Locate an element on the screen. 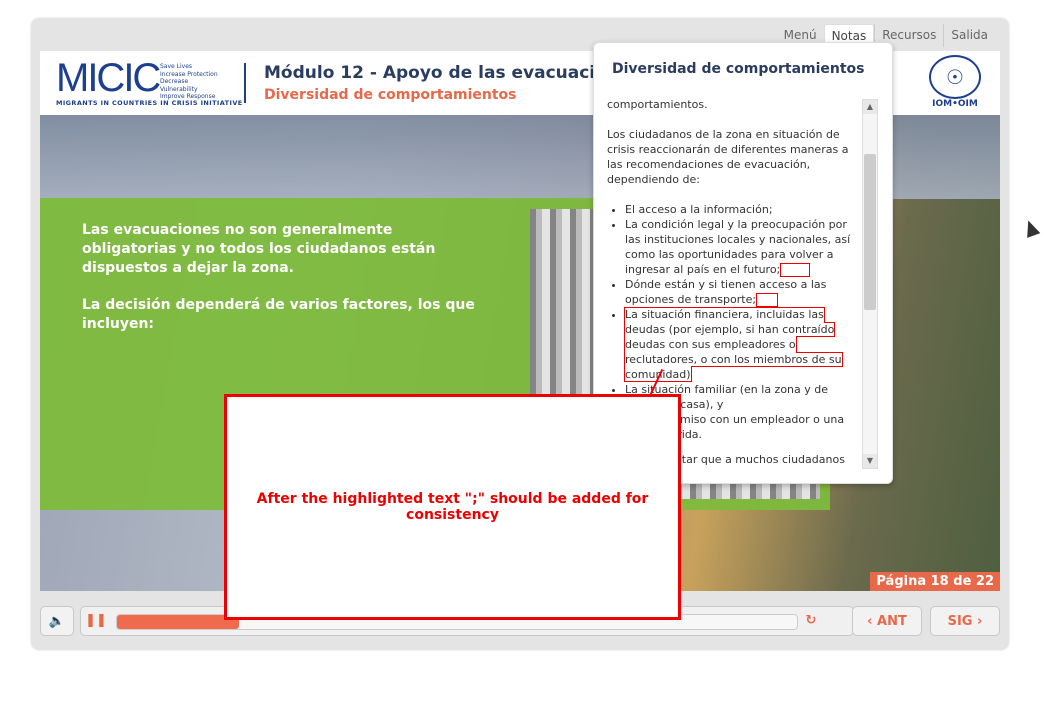  notes-scrollbar: ▲ ▼ is located at coordinates (870, 284).